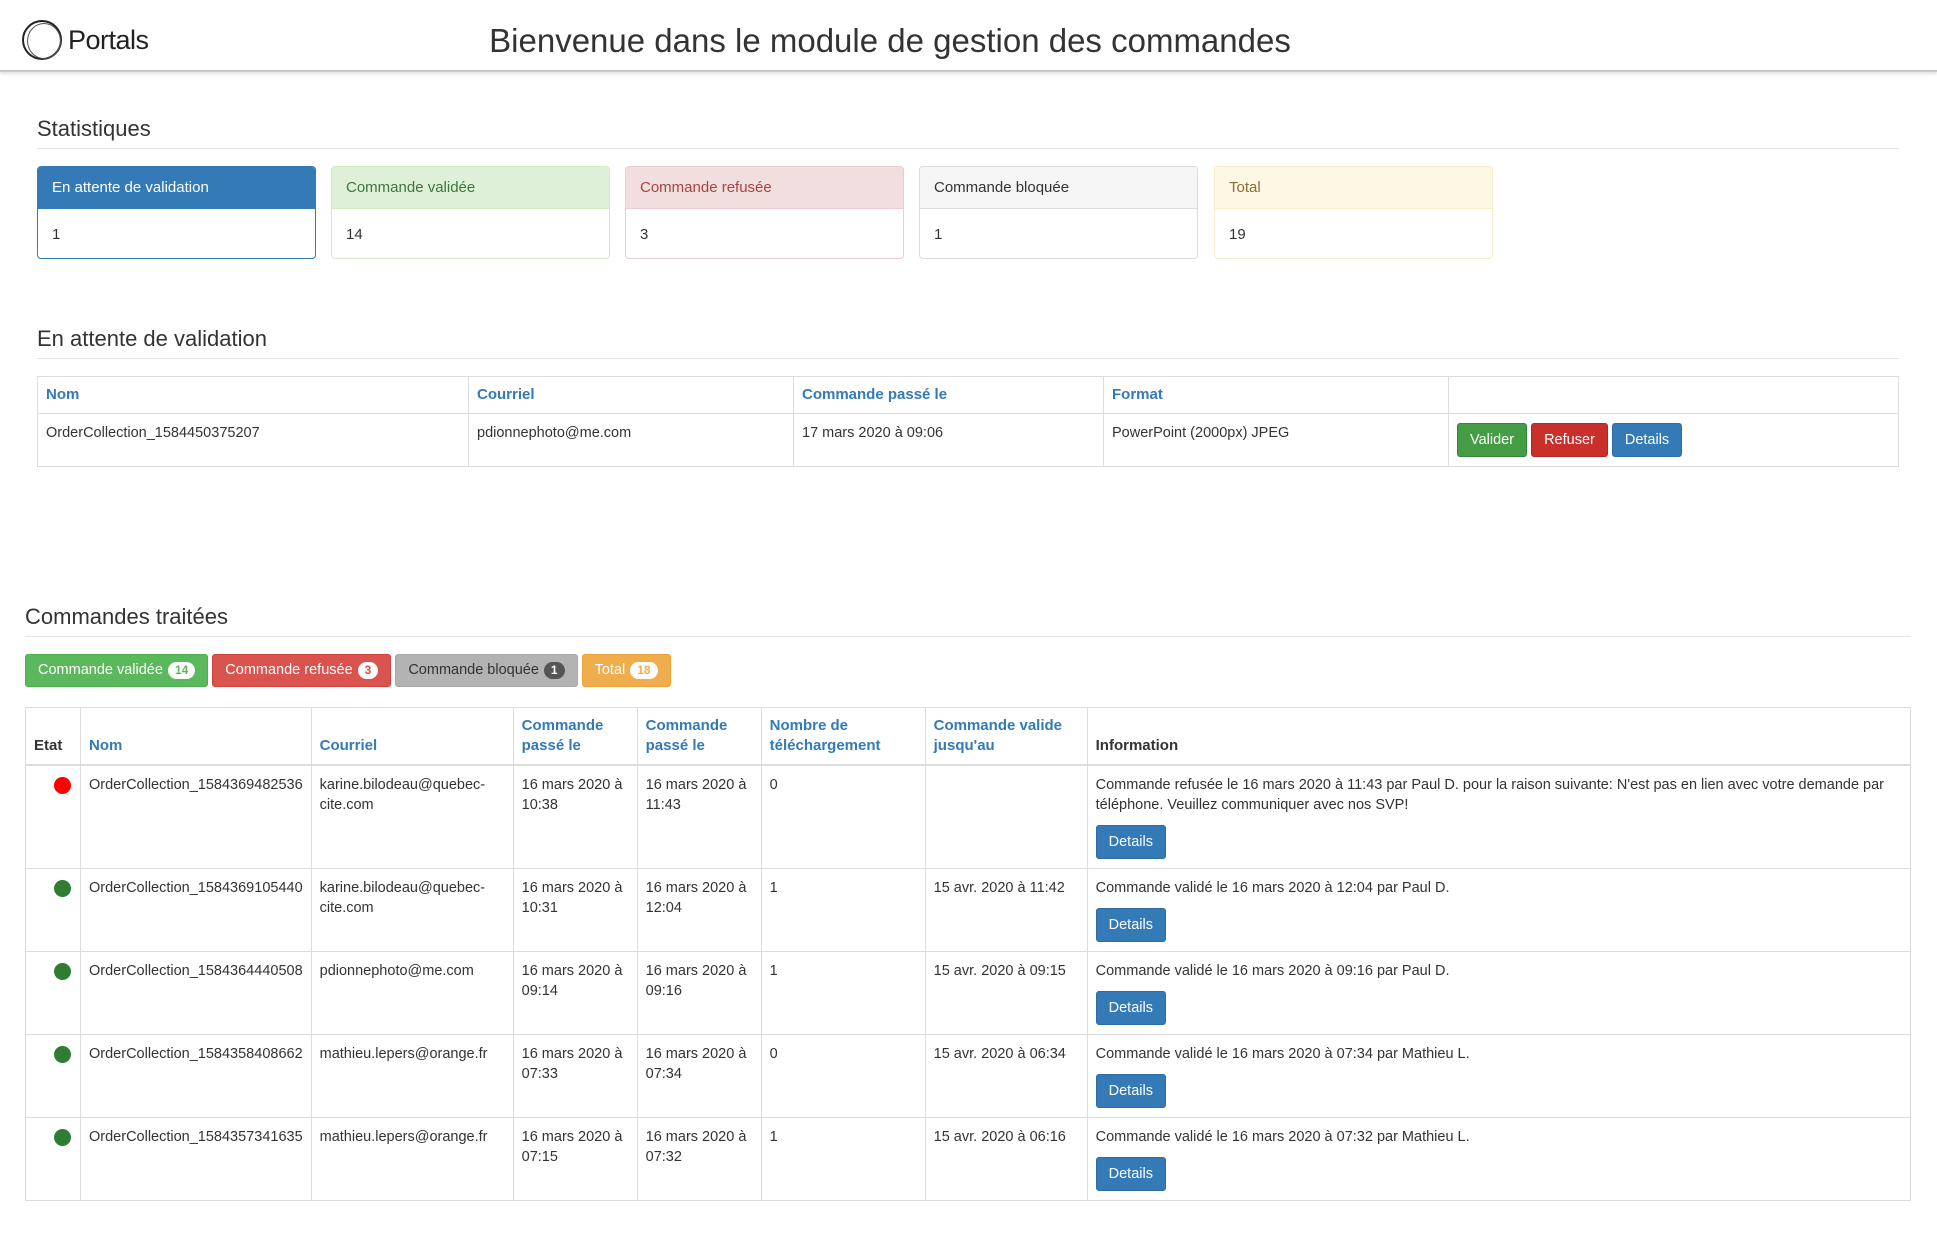 Image resolution: width=1937 pixels, height=1239 pixels. I want to click on col-actions, so click(1673, 395).